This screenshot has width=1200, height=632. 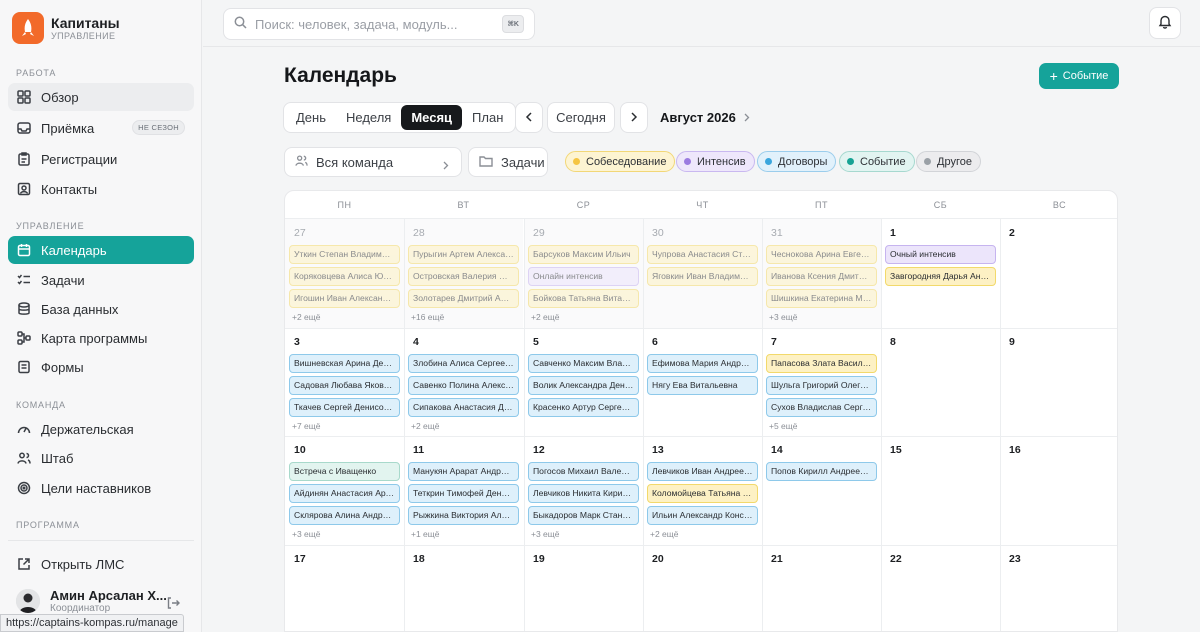 I want to click on chip-interview: Собеседование, so click(x=620, y=161).